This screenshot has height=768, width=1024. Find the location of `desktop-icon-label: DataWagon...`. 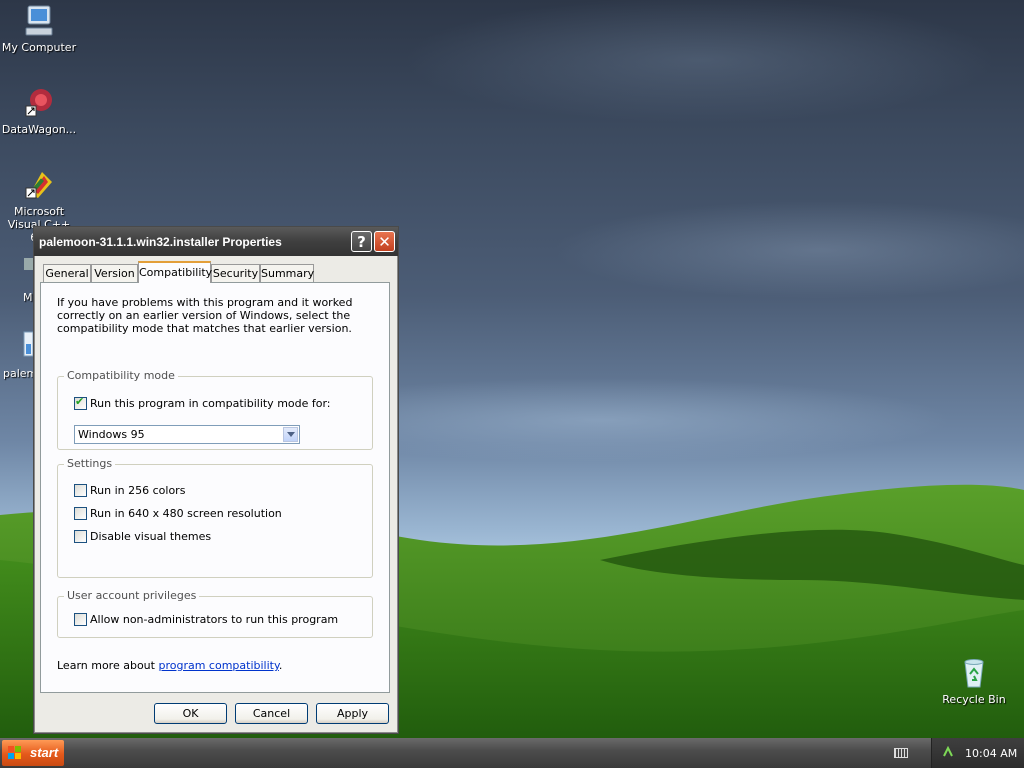

desktop-icon-label: DataWagon... is located at coordinates (39, 129).